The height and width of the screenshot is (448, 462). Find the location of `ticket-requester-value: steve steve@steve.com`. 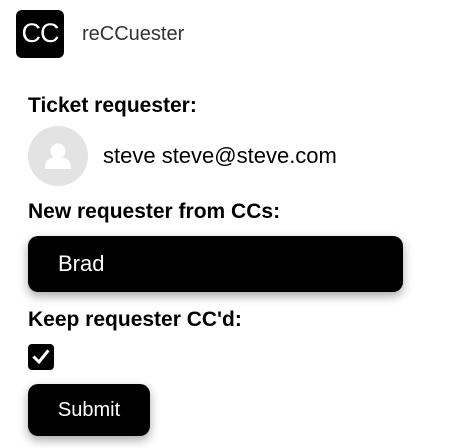

ticket-requester-value: steve steve@steve.com is located at coordinates (220, 155).